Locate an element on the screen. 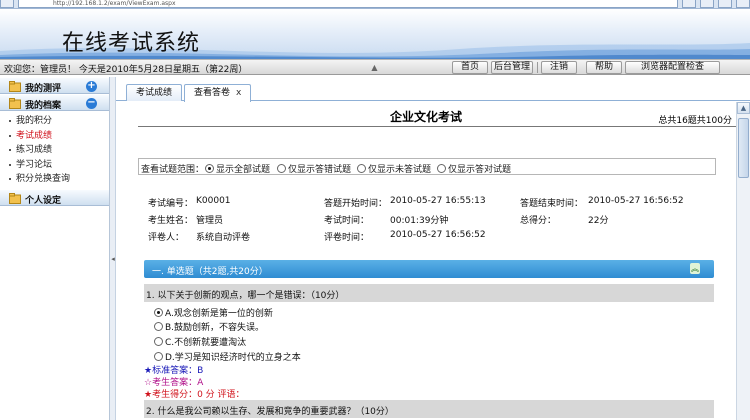 The width and height of the screenshot is (750, 420). sidebar-item-points-exchange: 积分兑换查询 is located at coordinates (54, 179).